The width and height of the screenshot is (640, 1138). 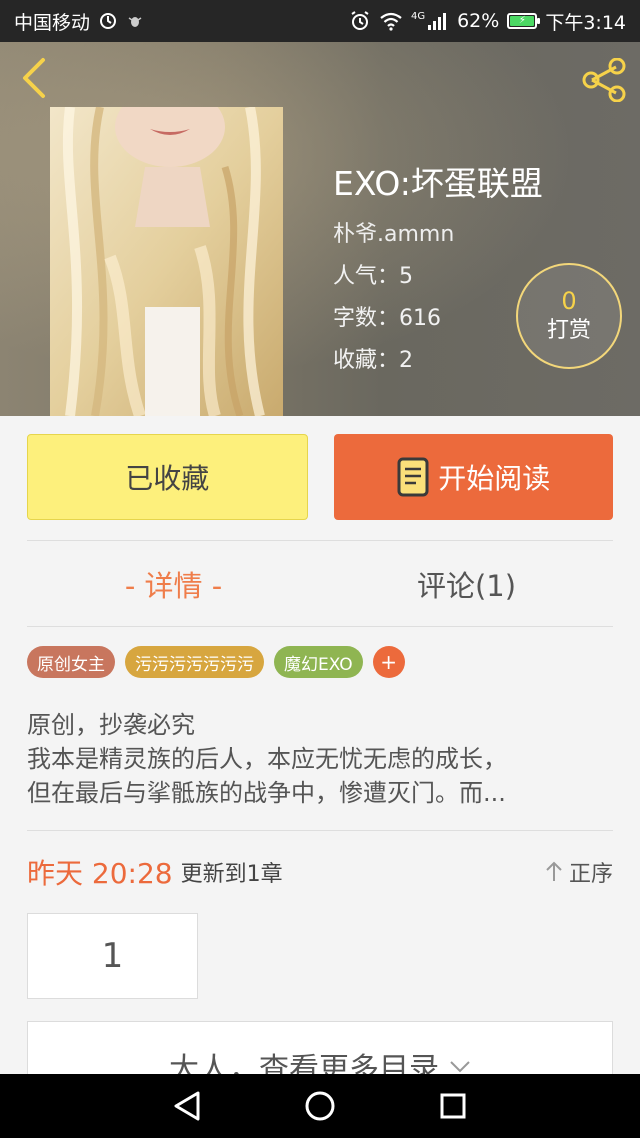 I want to click on share-icon, so click(x=604, y=80).